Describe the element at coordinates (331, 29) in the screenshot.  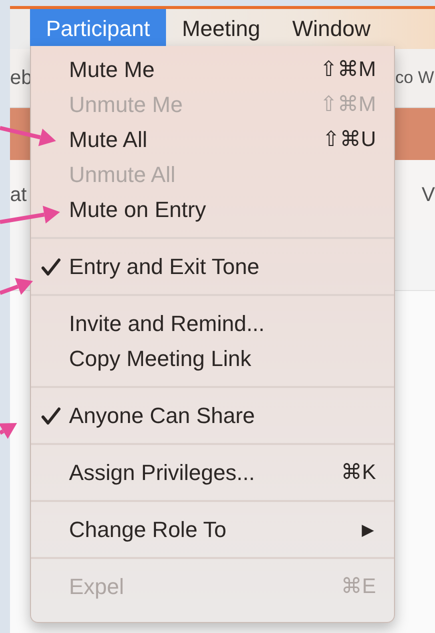
I see `menu-bar-item: Window` at that location.